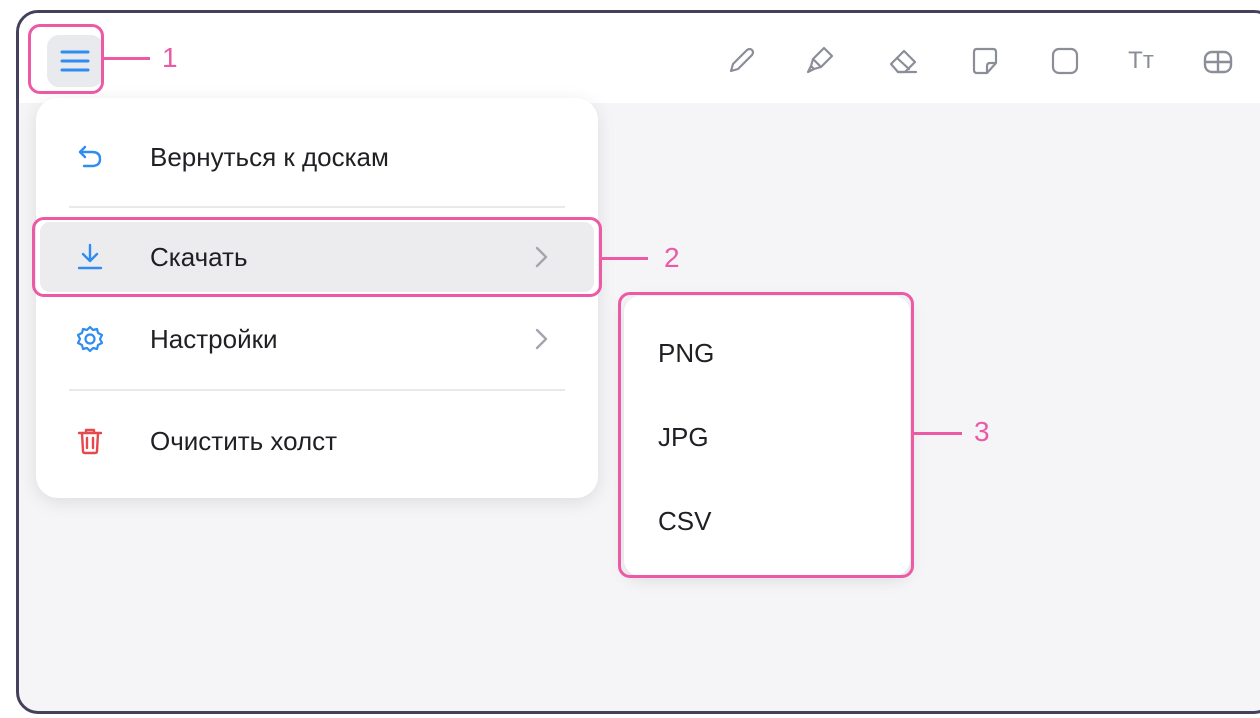 The width and height of the screenshot is (1260, 718). I want to click on shape-tool, so click(1065, 61).